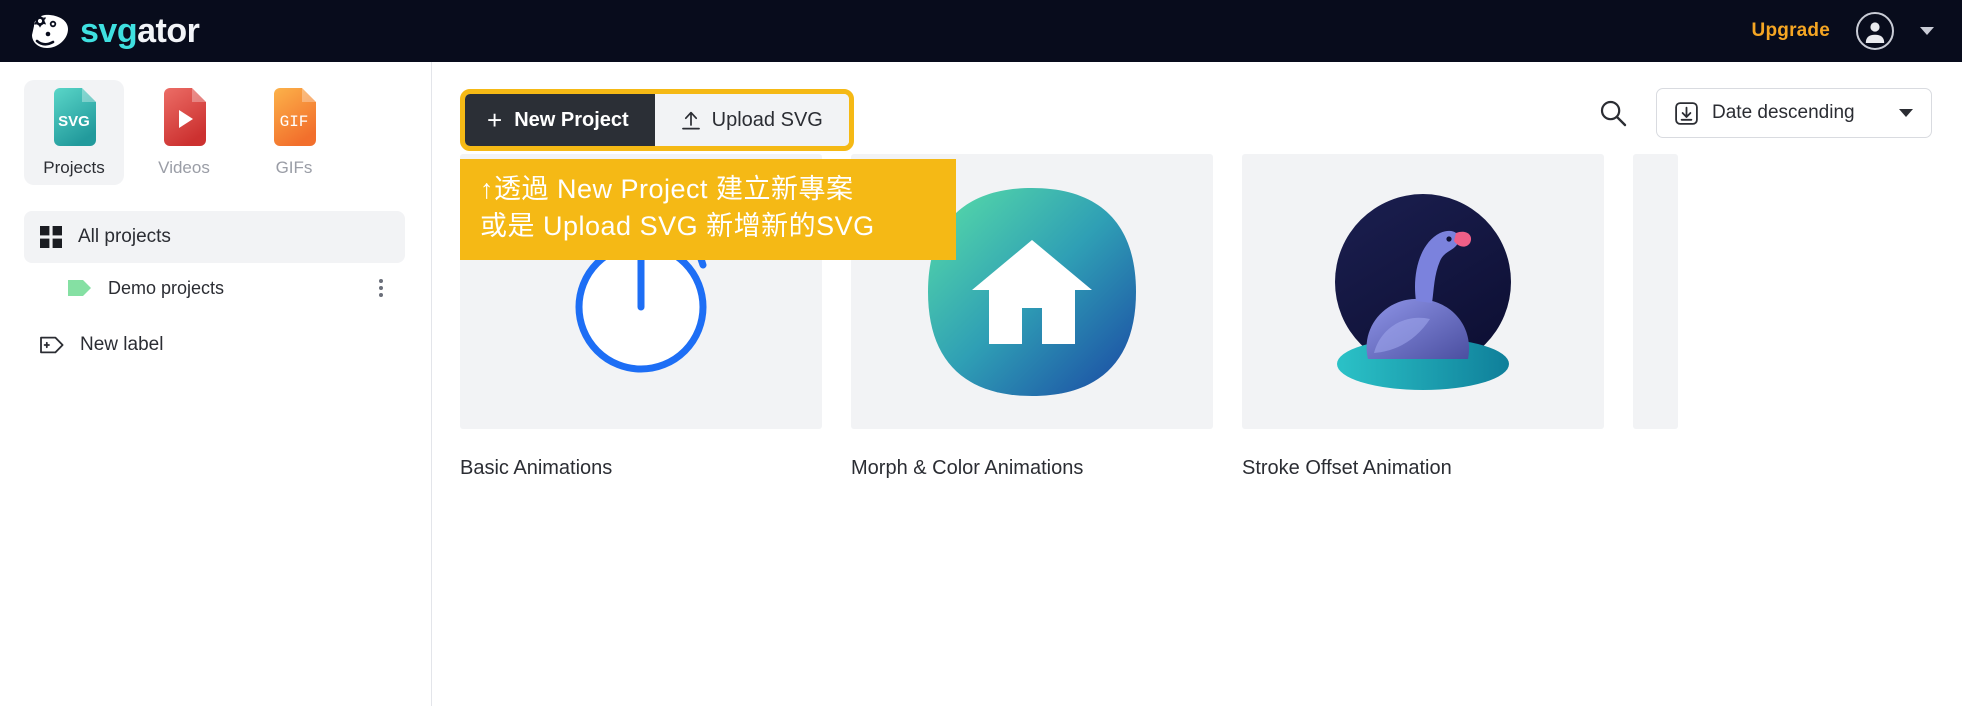 Image resolution: width=1962 pixels, height=706 pixels. I want to click on upload-svg-button: Upload SVG, so click(751, 120).